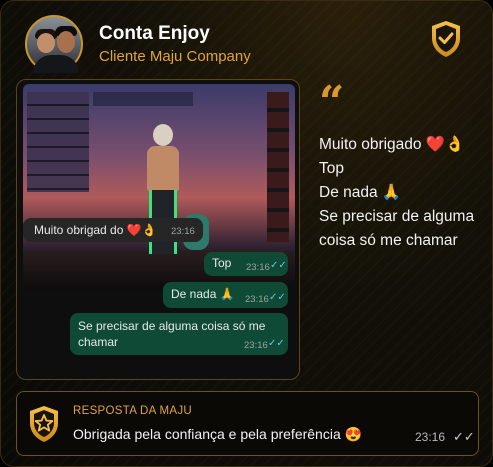  What do you see at coordinates (175, 56) in the screenshot?
I see `client-label: Cliente Maju Company` at bounding box center [175, 56].